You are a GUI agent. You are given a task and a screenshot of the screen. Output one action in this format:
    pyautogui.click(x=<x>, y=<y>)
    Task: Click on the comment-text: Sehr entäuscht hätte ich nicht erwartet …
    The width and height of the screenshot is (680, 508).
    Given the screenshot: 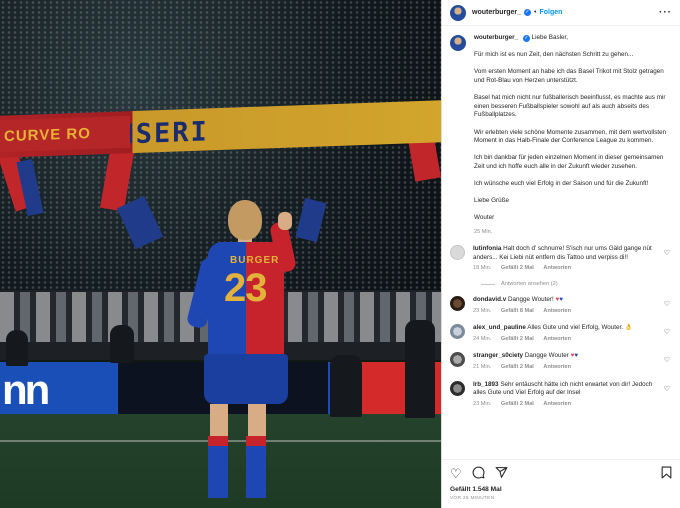 What is the action you would take?
    pyautogui.click(x=563, y=388)
    